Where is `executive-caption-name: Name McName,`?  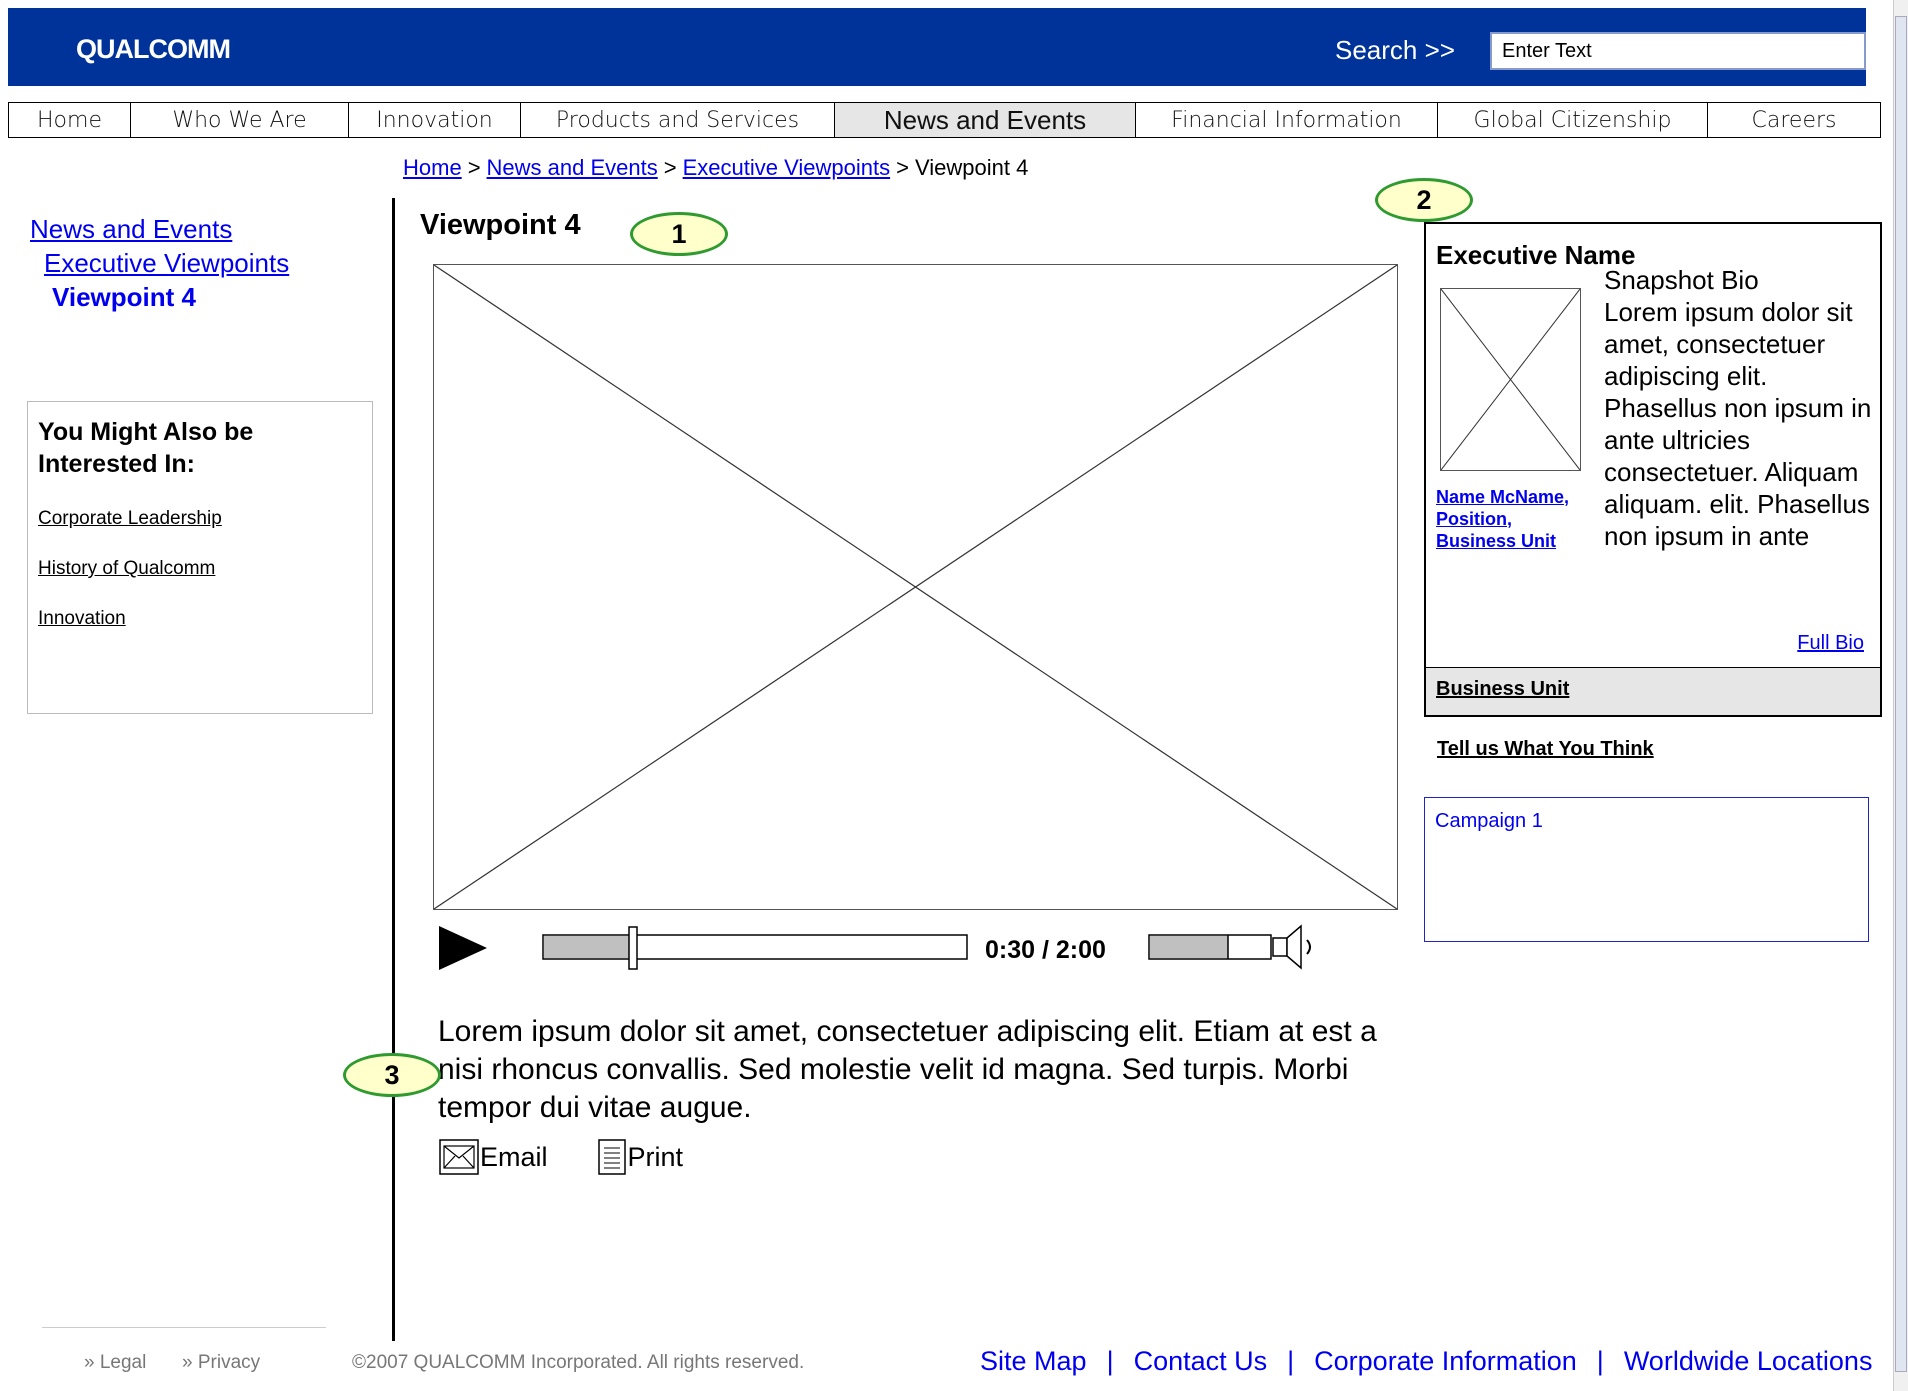 executive-caption-name: Name McName, is located at coordinates (1503, 497).